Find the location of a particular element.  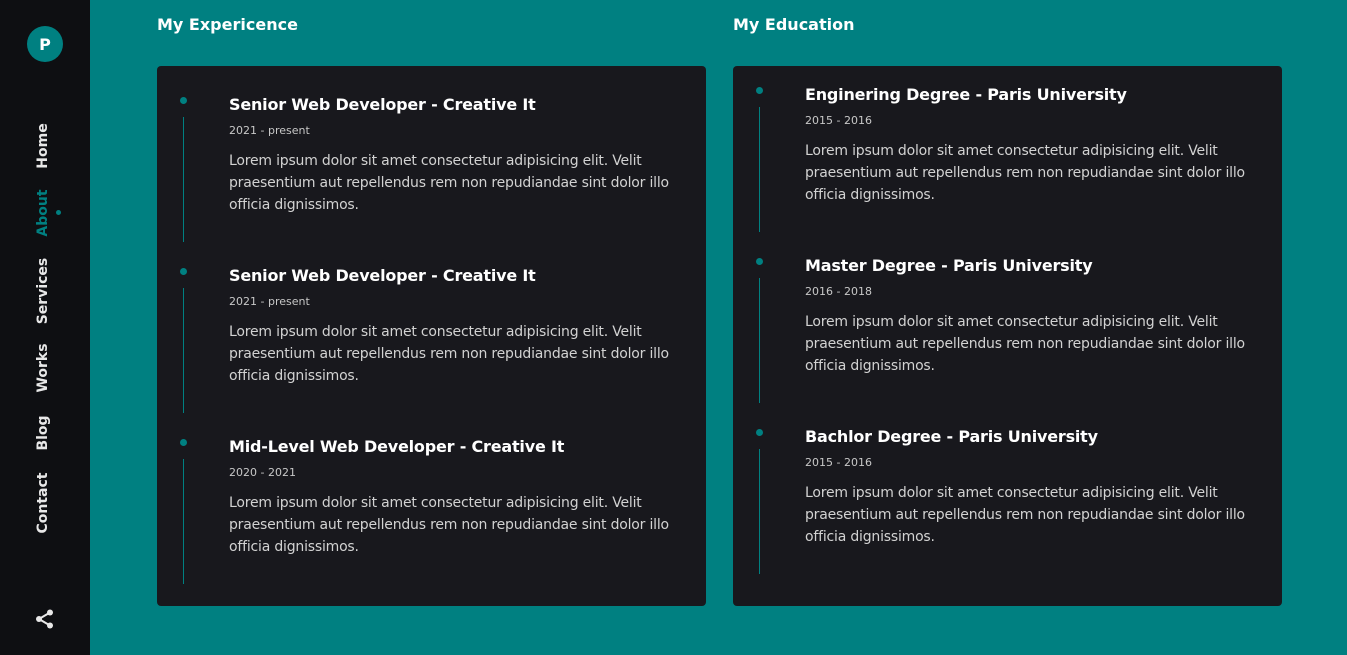

nav-item-contact: Contact is located at coordinates (43, 503).